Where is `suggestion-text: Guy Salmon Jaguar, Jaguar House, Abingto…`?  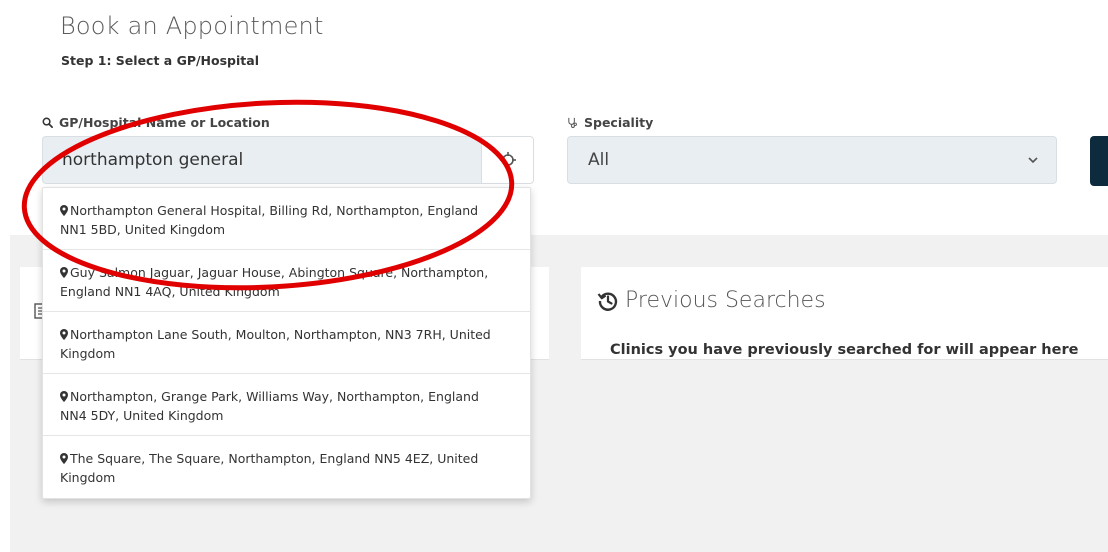
suggestion-text: Guy Salmon Jaguar, Jaguar House, Abingto… is located at coordinates (274, 282).